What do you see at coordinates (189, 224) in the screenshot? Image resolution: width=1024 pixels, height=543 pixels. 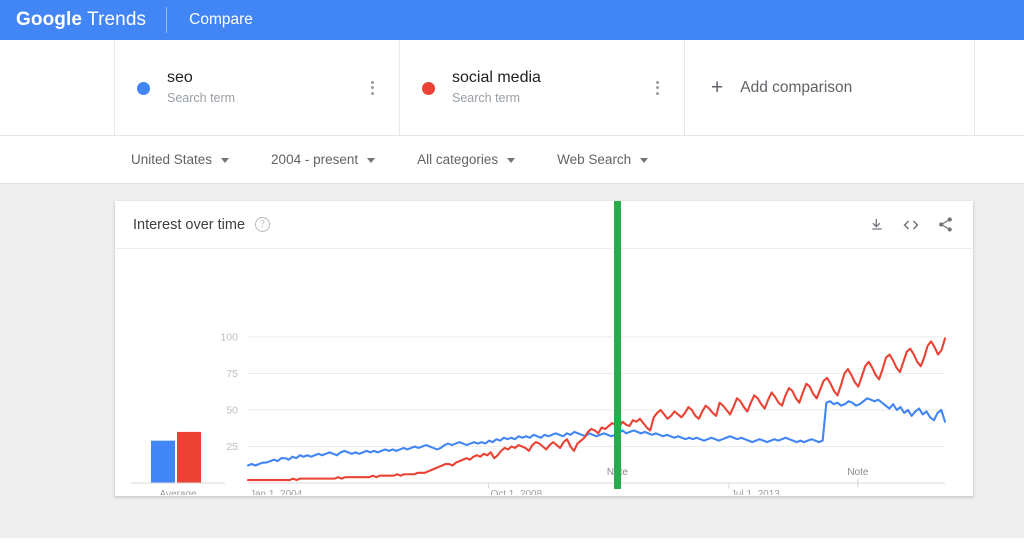 I see `page-title: Interest over time` at bounding box center [189, 224].